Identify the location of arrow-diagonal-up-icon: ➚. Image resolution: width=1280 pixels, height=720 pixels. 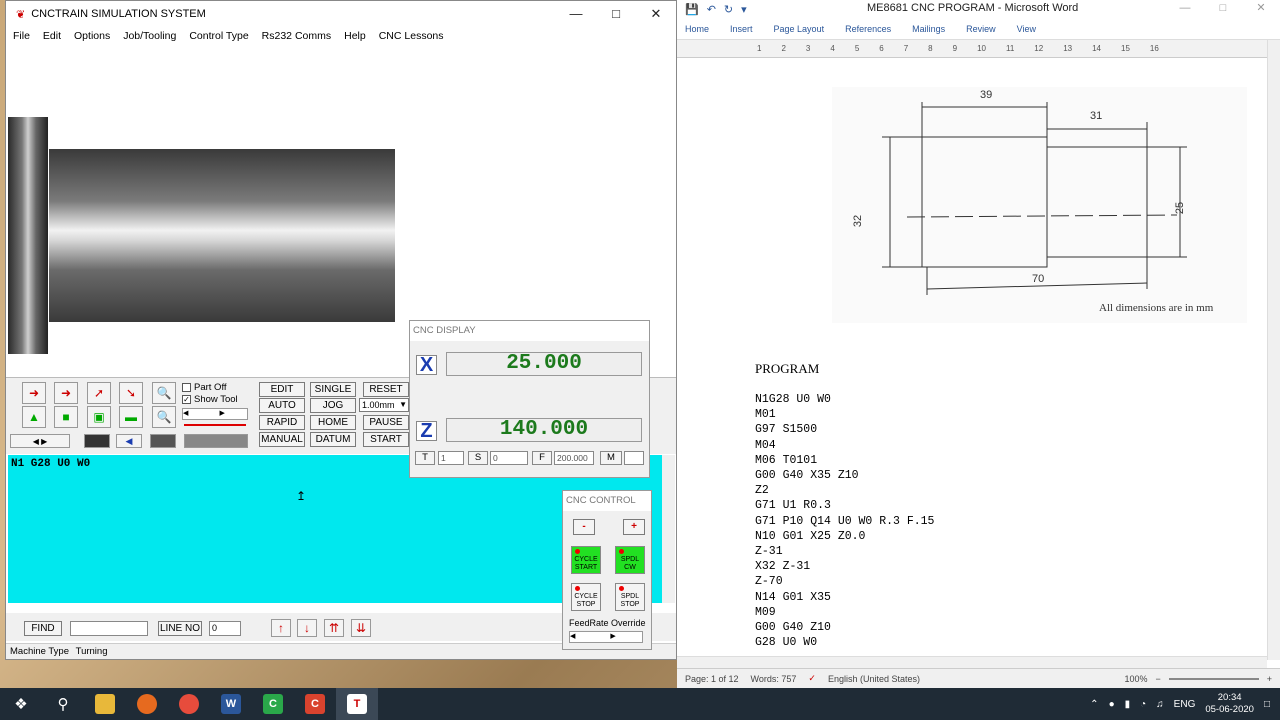
(99, 393).